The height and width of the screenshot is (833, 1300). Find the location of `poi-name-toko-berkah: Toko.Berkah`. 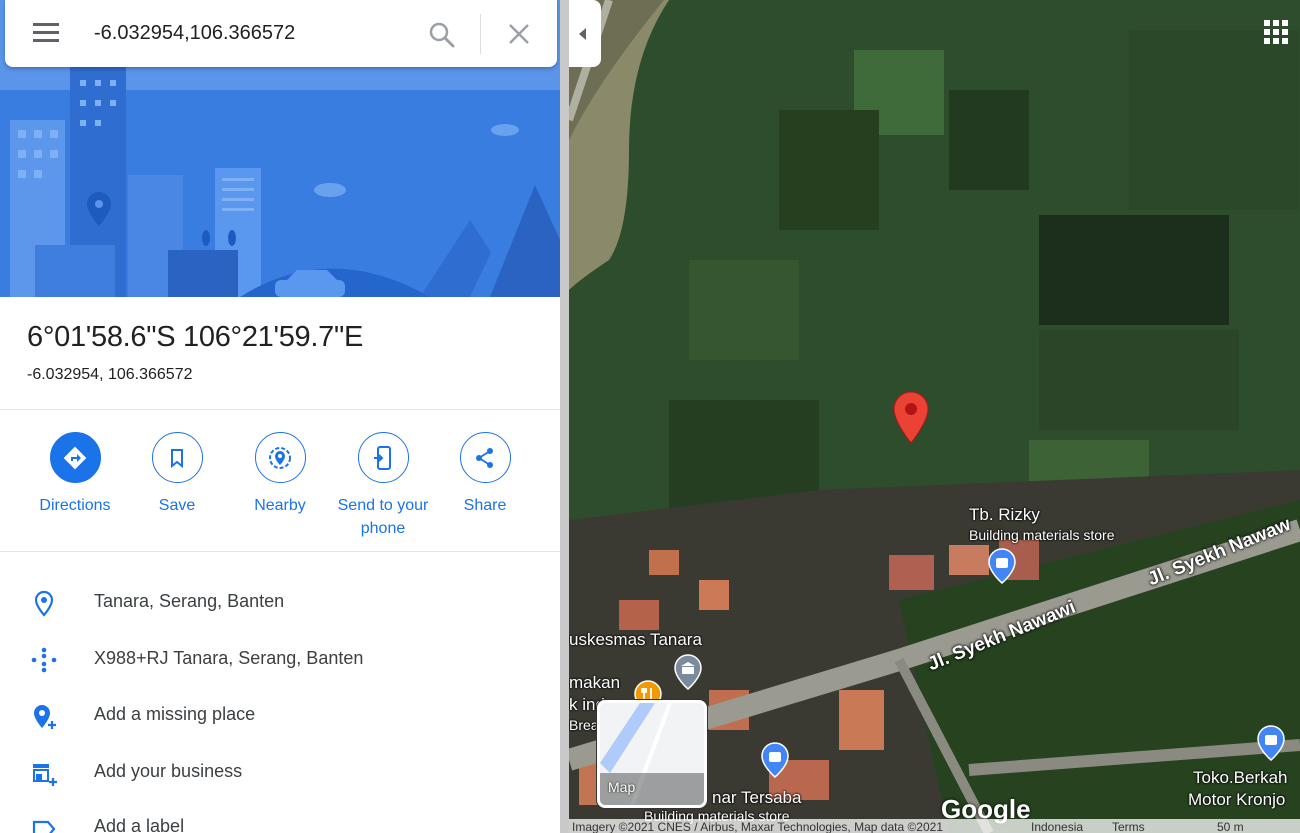

poi-name-toko-berkah: Toko.Berkah is located at coordinates (1240, 778).